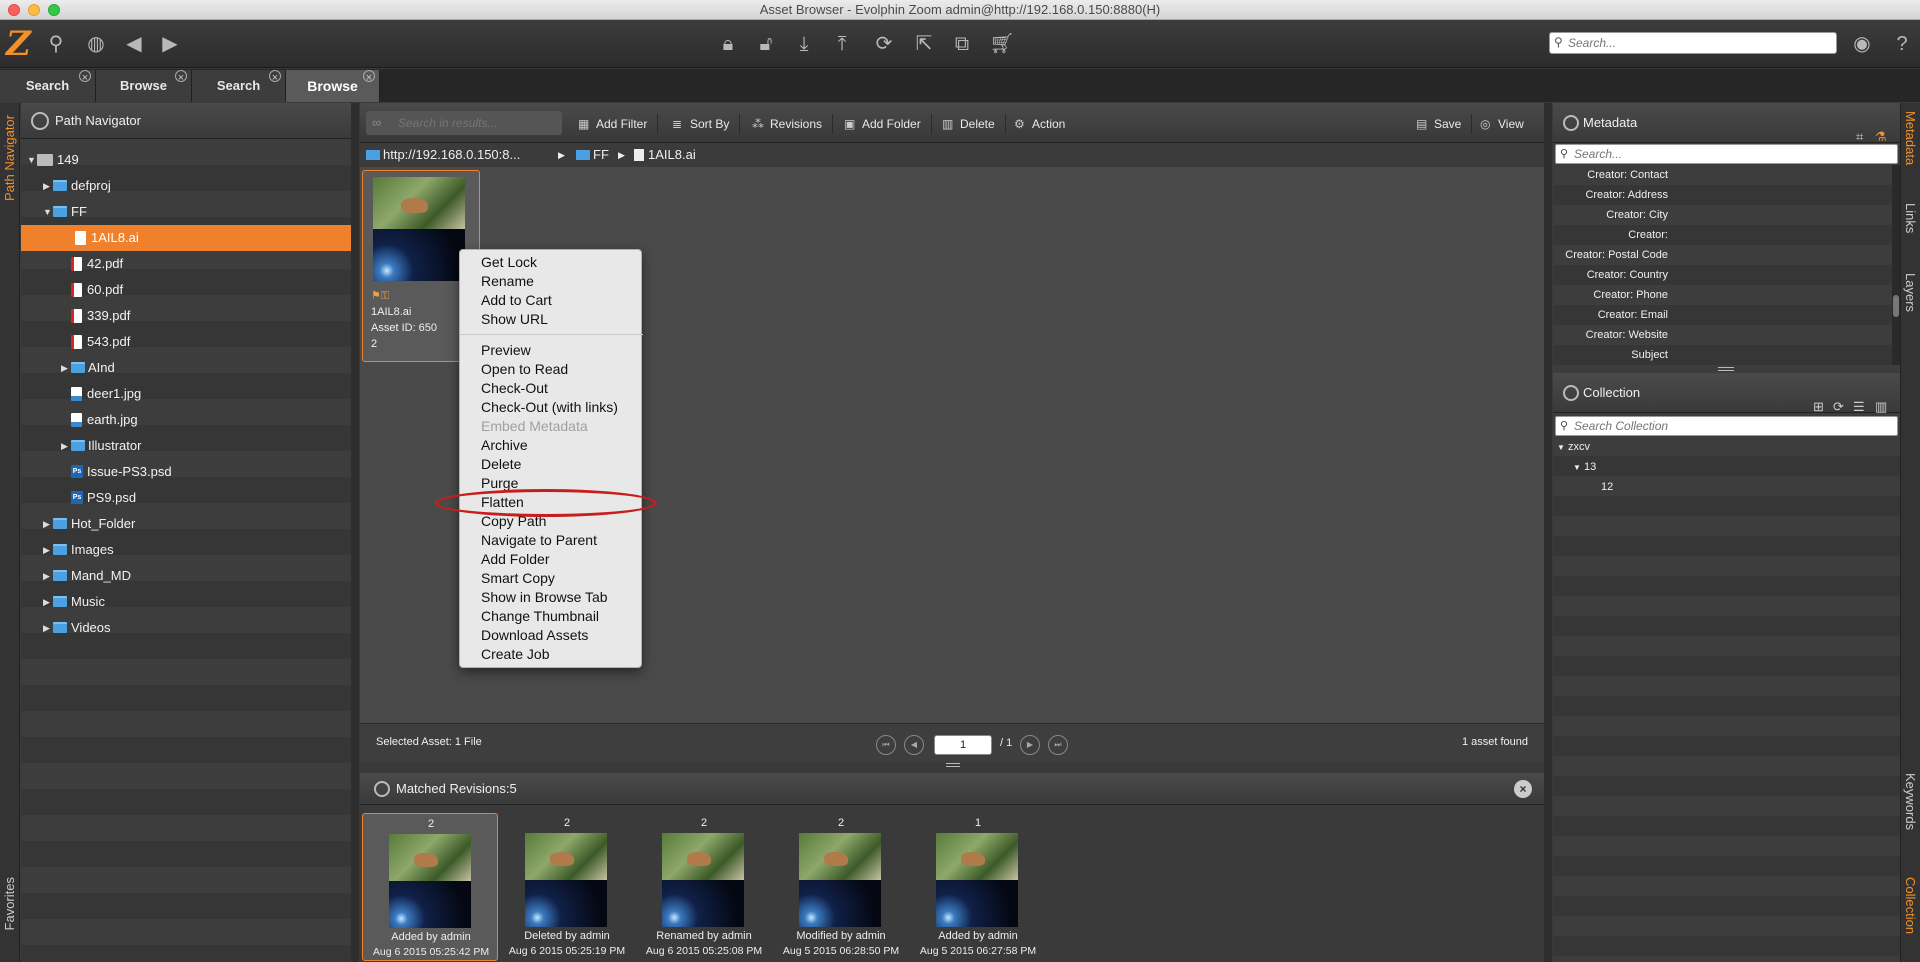 The width and height of the screenshot is (1920, 962). Describe the element at coordinates (56, 44) in the screenshot. I see `search-icon: ⚲` at that location.